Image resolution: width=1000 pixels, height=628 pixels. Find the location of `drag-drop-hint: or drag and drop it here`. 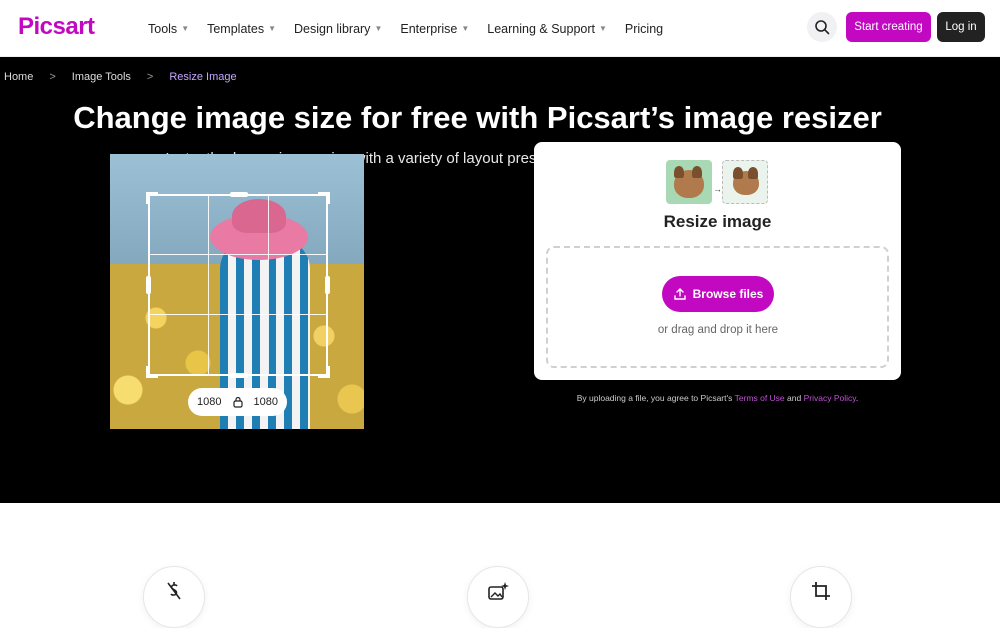

drag-drop-hint: or drag and drop it here is located at coordinates (718, 330).